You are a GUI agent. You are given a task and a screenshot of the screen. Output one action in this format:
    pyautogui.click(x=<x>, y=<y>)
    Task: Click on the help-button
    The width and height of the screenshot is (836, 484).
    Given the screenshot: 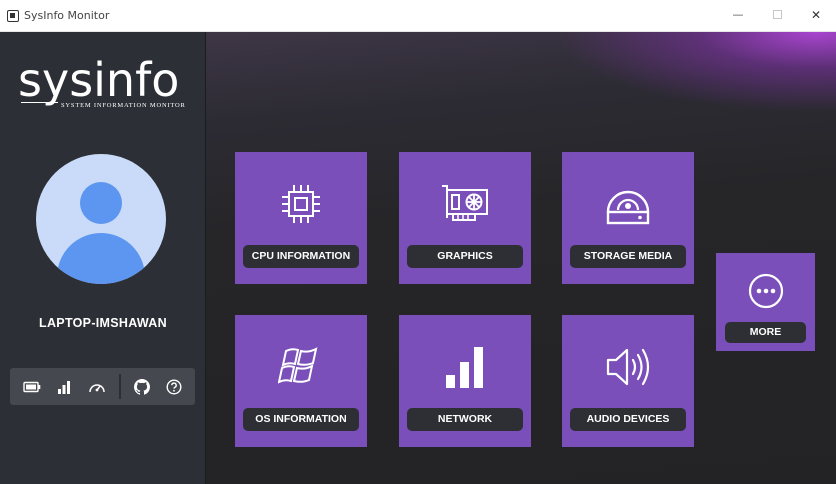 What is the action you would take?
    pyautogui.click(x=174, y=387)
    